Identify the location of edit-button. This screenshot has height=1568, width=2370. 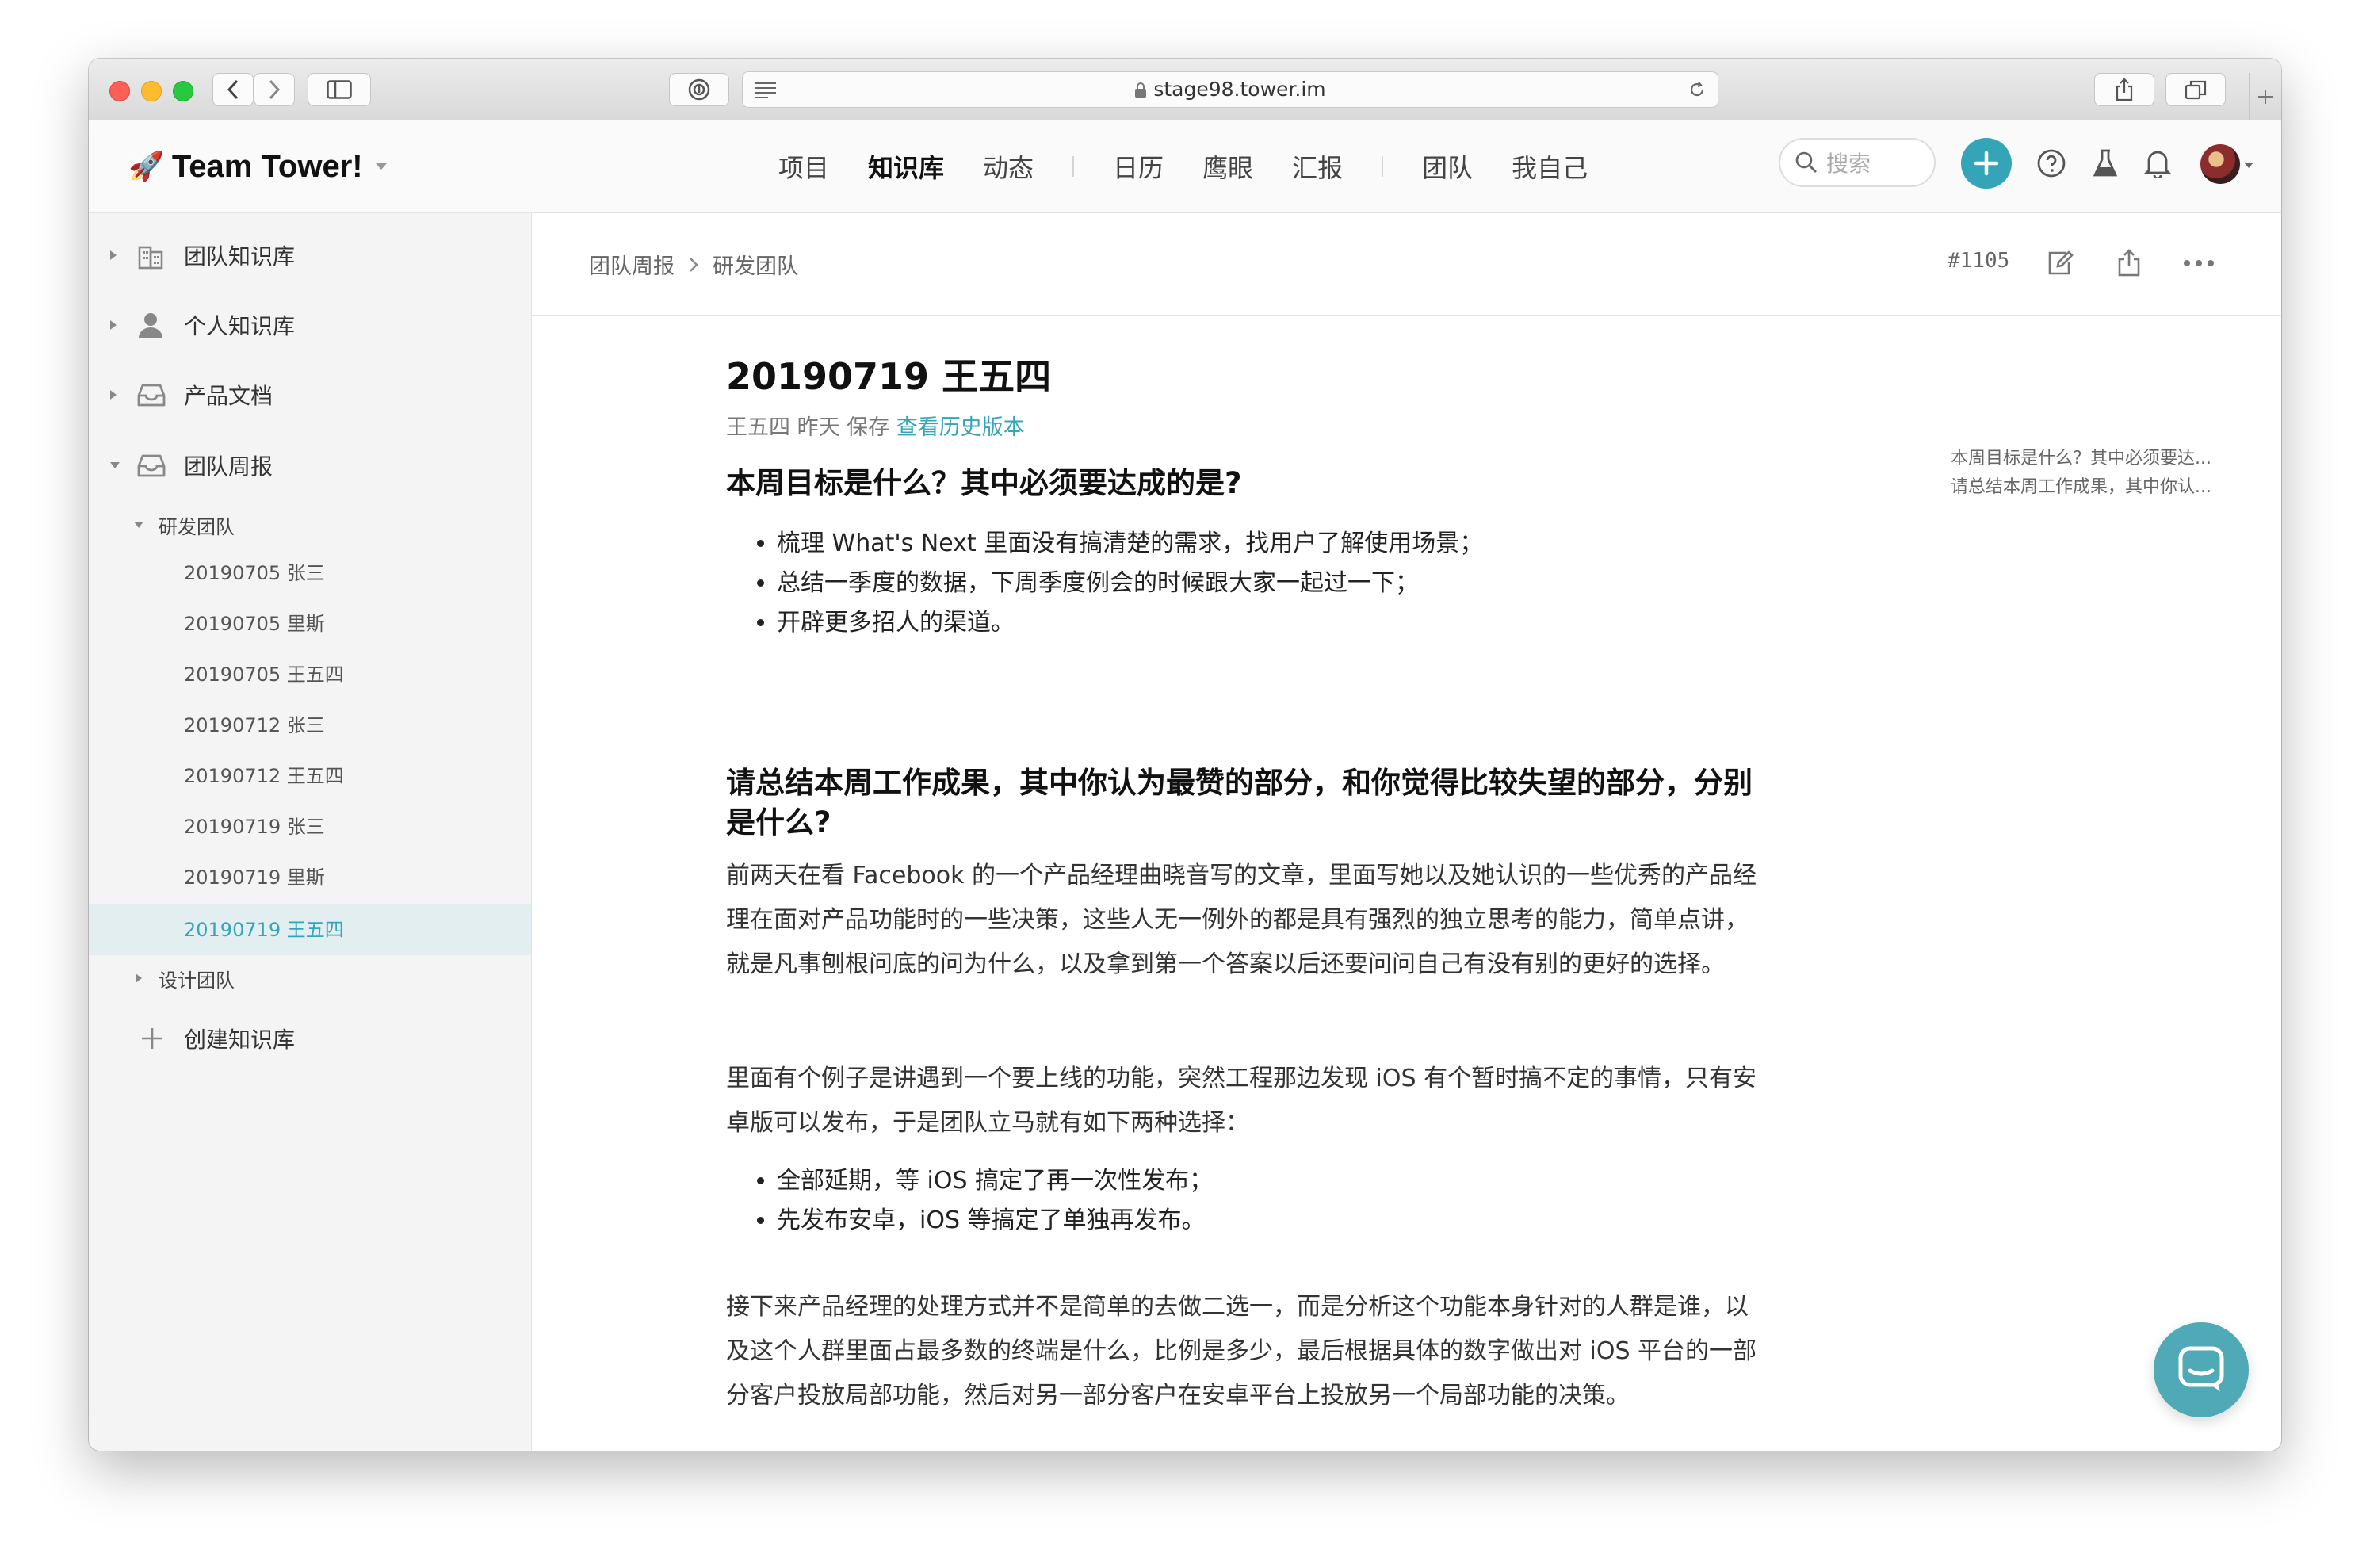
(2060, 263).